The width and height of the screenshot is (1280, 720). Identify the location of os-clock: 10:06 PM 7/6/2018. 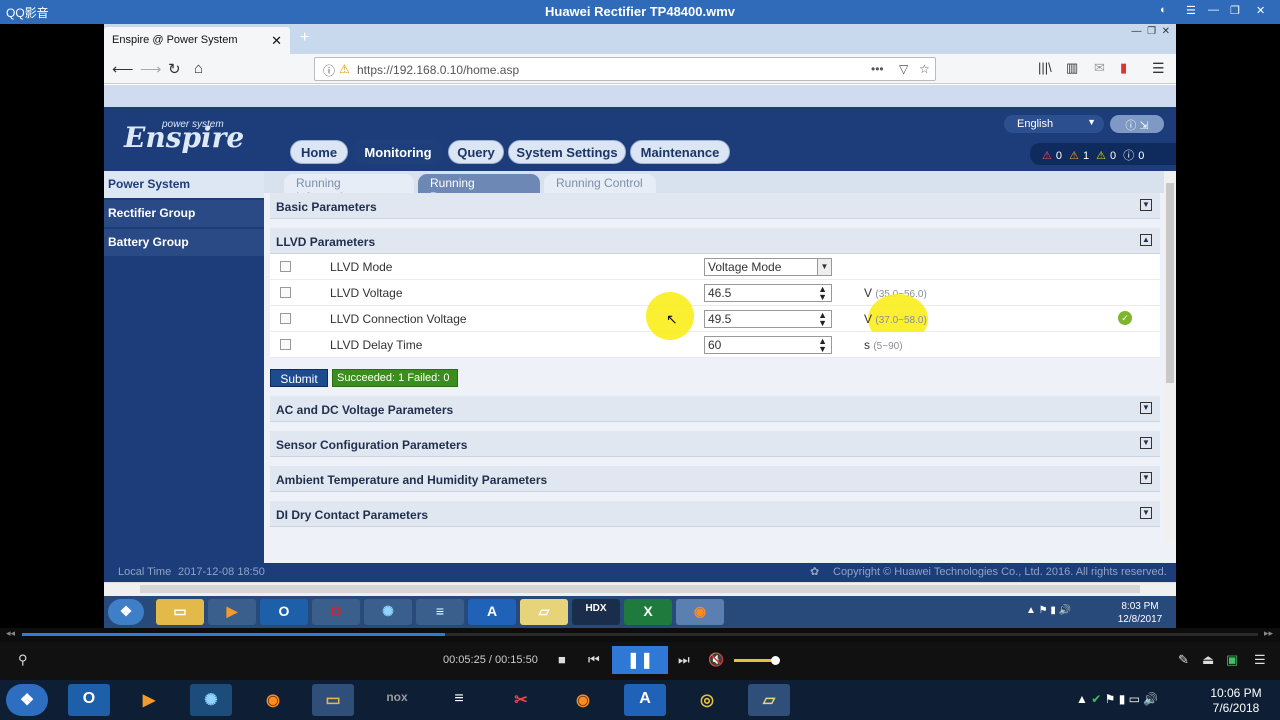
(1236, 701).